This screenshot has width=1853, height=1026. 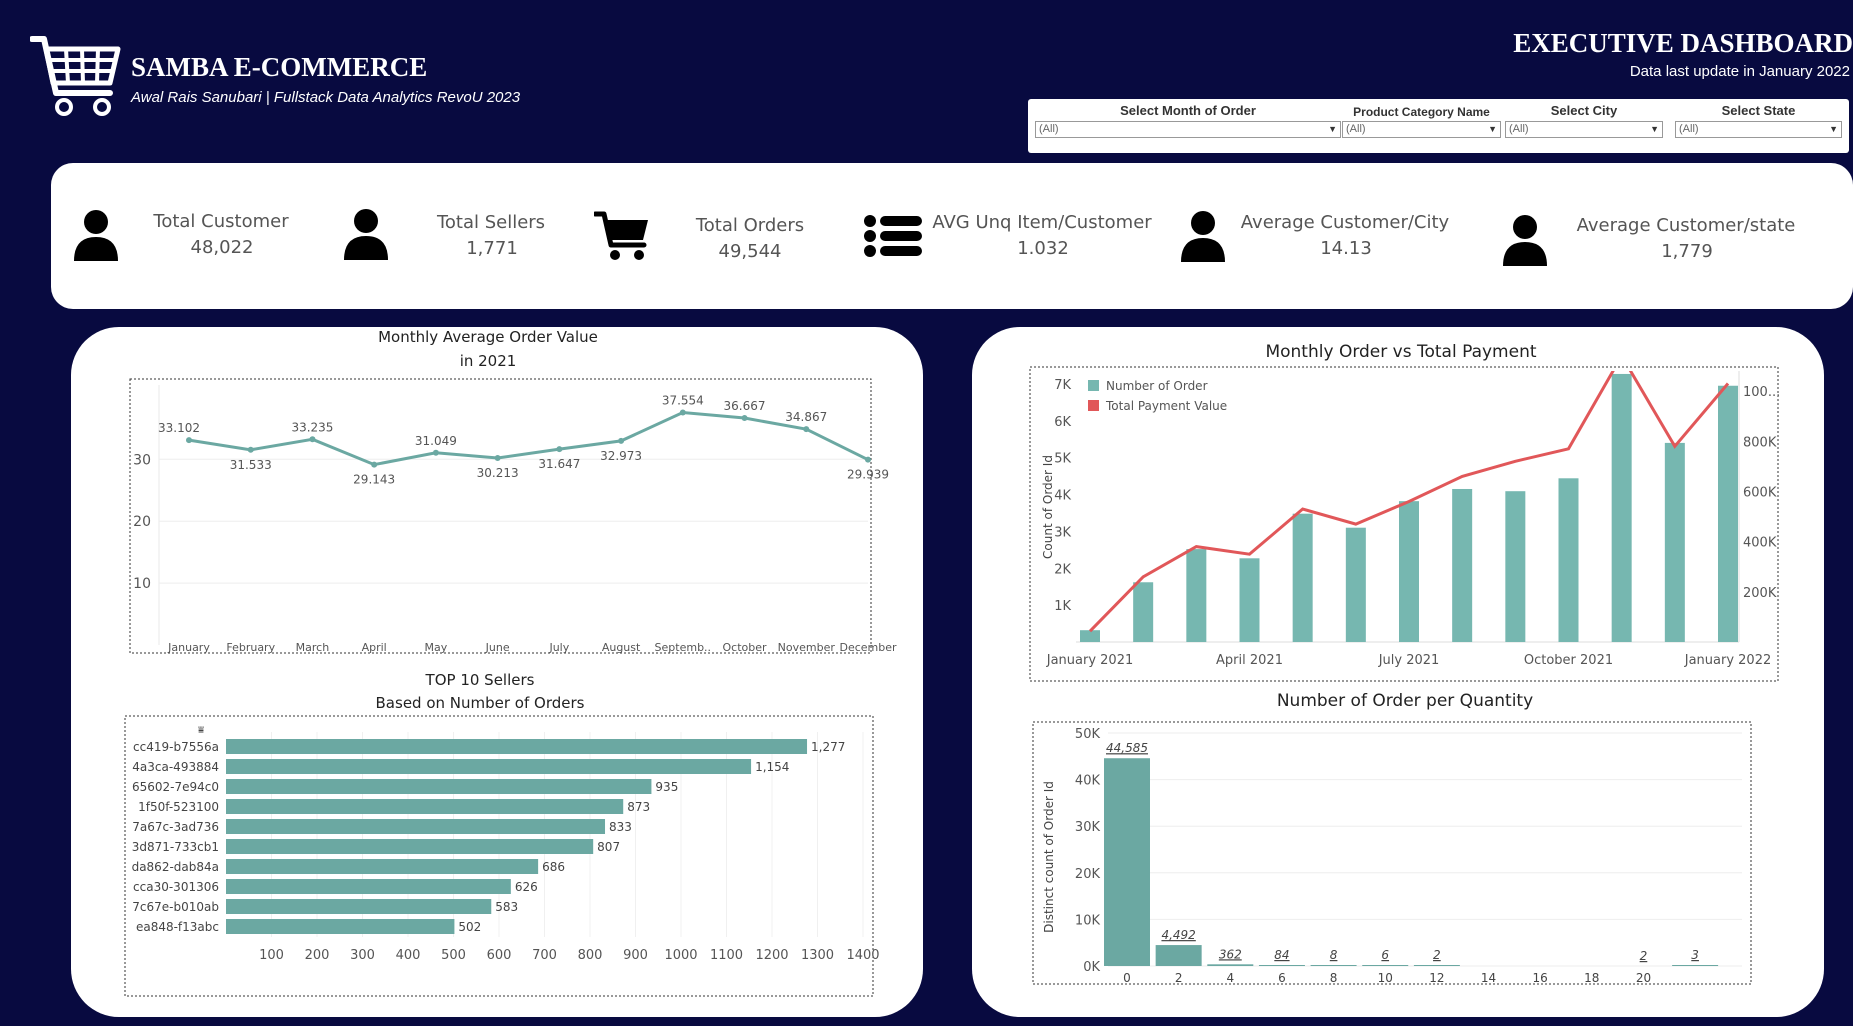 I want to click on filter-label: Select Month of Order, so click(x=1188, y=110).